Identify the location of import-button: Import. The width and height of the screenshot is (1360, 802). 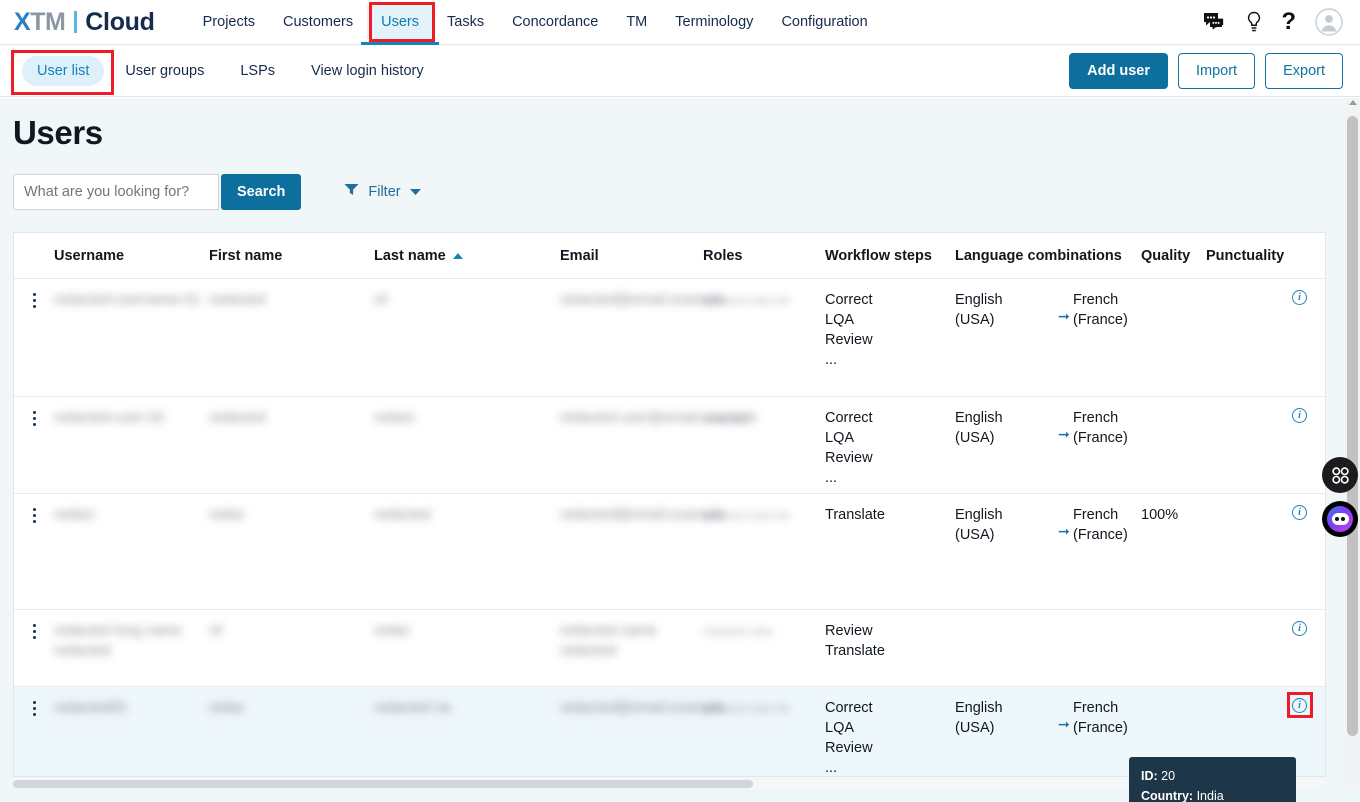
(1216, 70).